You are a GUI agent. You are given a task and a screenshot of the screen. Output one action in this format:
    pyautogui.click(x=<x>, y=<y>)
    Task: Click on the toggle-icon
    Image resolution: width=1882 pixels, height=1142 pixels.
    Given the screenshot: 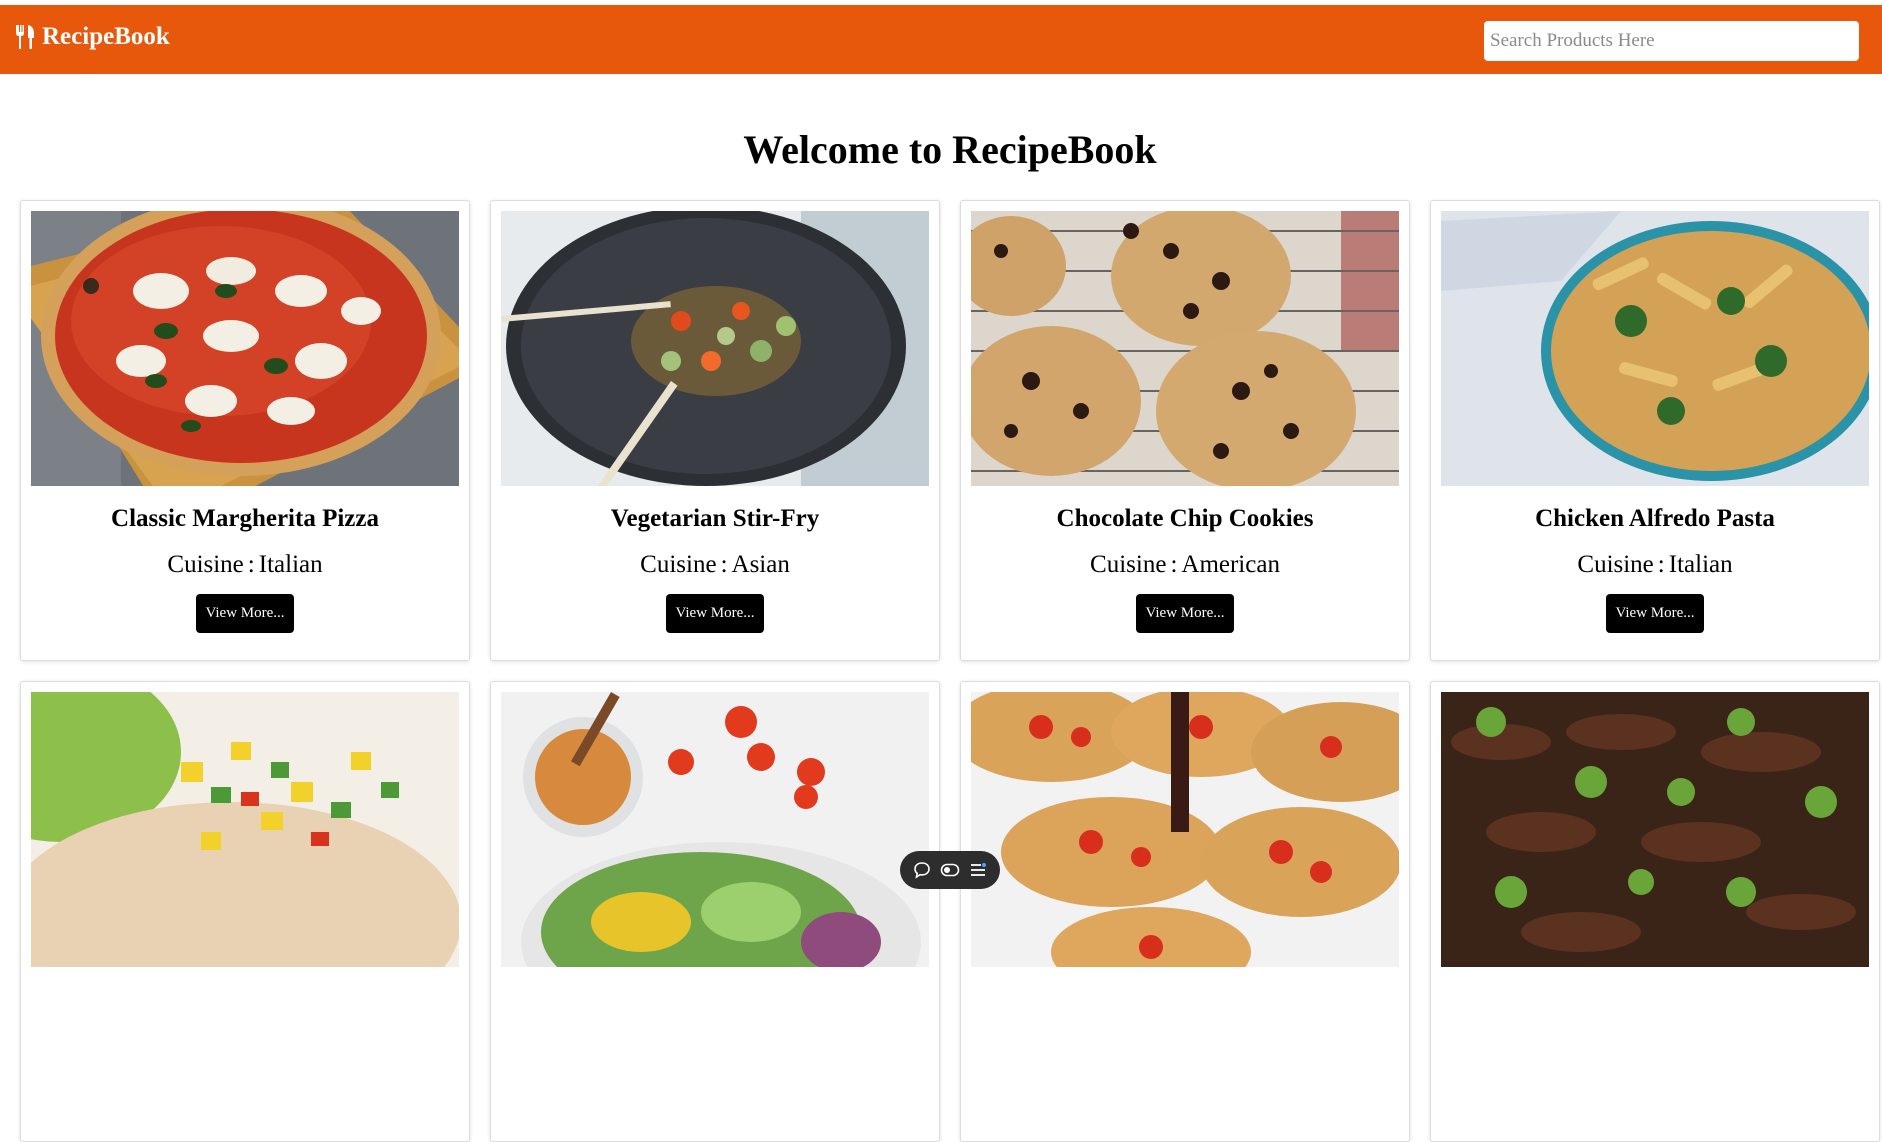 What is the action you would take?
    pyautogui.click(x=950, y=870)
    